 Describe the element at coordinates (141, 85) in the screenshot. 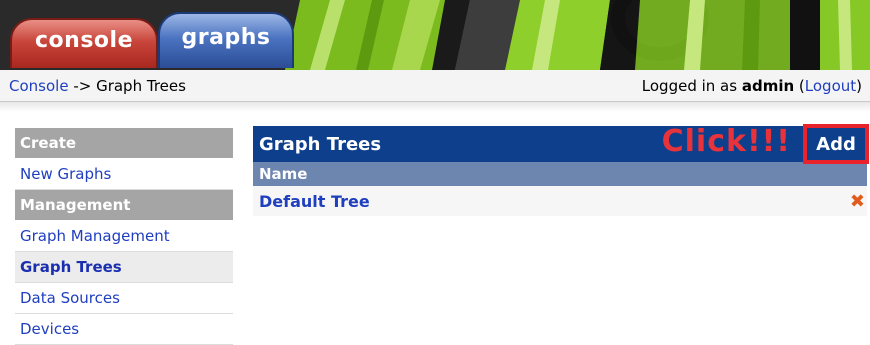

I see `breadcrumb-current: Graph Trees` at that location.